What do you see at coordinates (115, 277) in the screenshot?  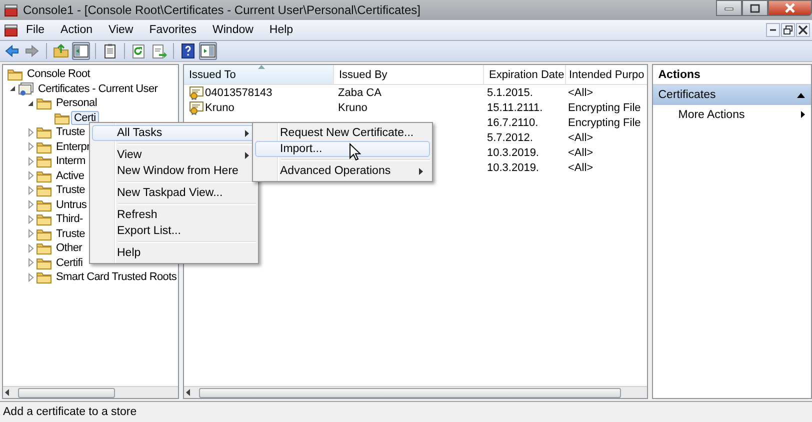 I see `tree-item: Smart Card Trusted Roots` at bounding box center [115, 277].